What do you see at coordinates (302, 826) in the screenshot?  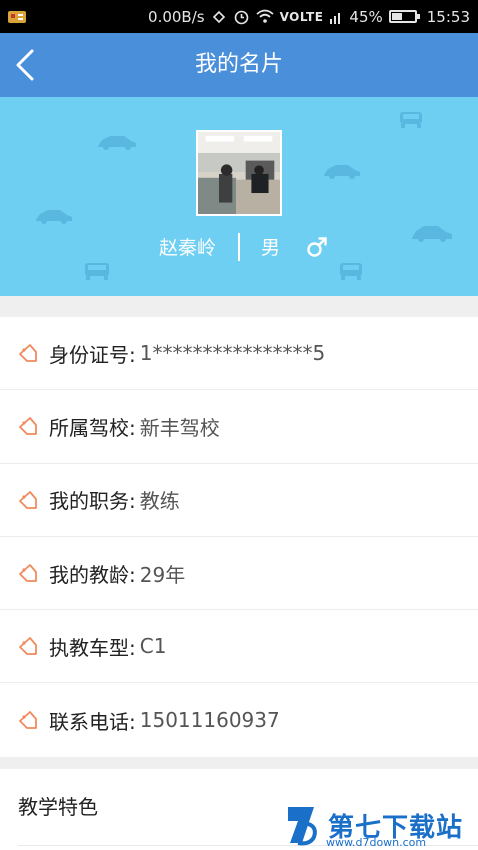 I see `watermark-logo-icon` at bounding box center [302, 826].